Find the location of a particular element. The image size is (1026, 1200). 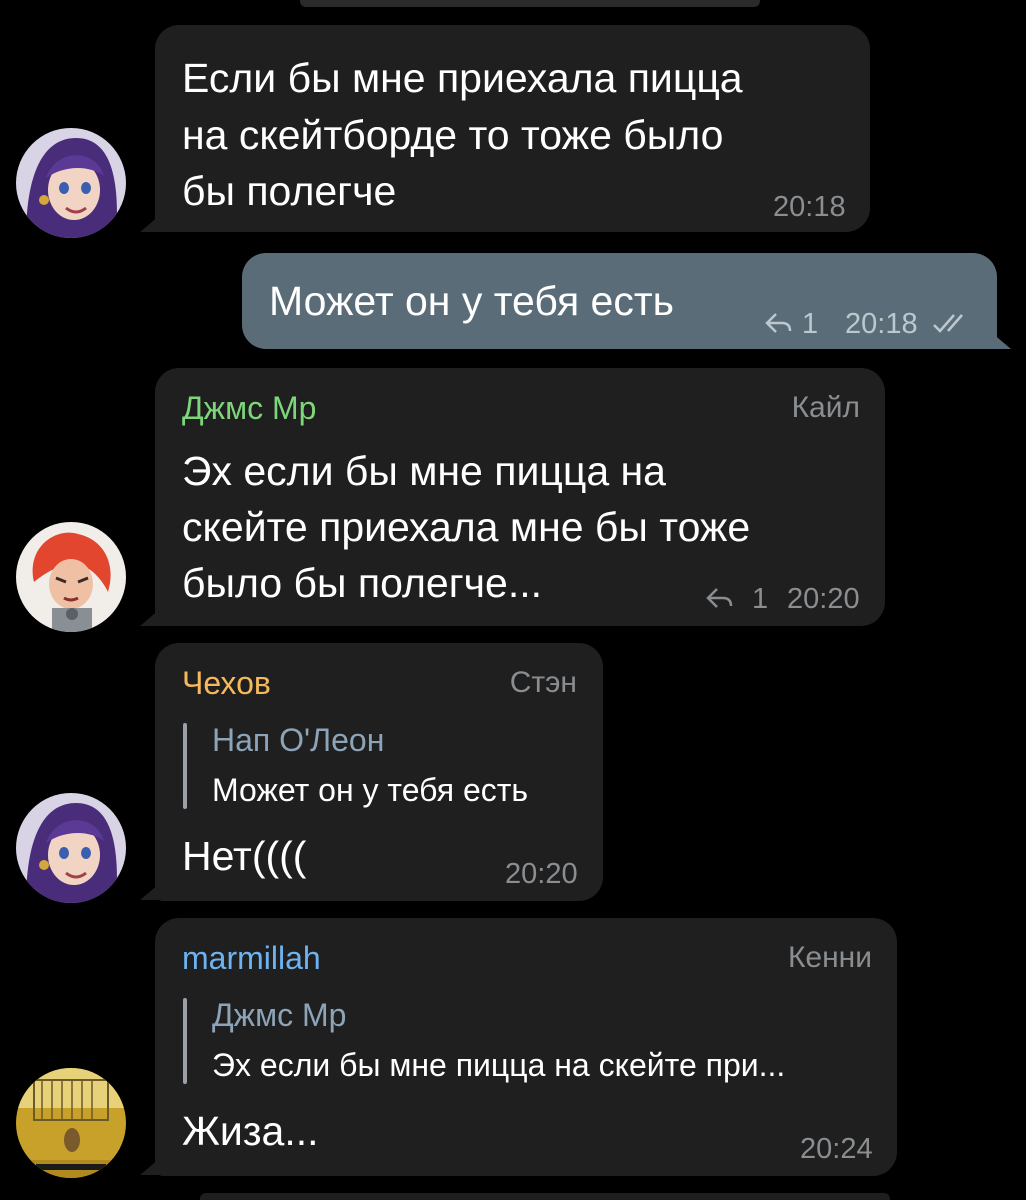

message-line: Эх если бы мне пицца на is located at coordinates (424, 471).